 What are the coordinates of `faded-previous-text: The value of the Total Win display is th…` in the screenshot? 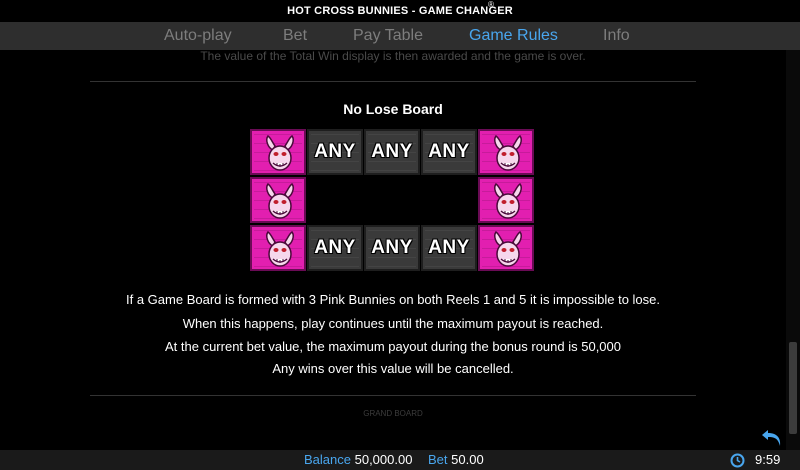 It's located at (393, 56).